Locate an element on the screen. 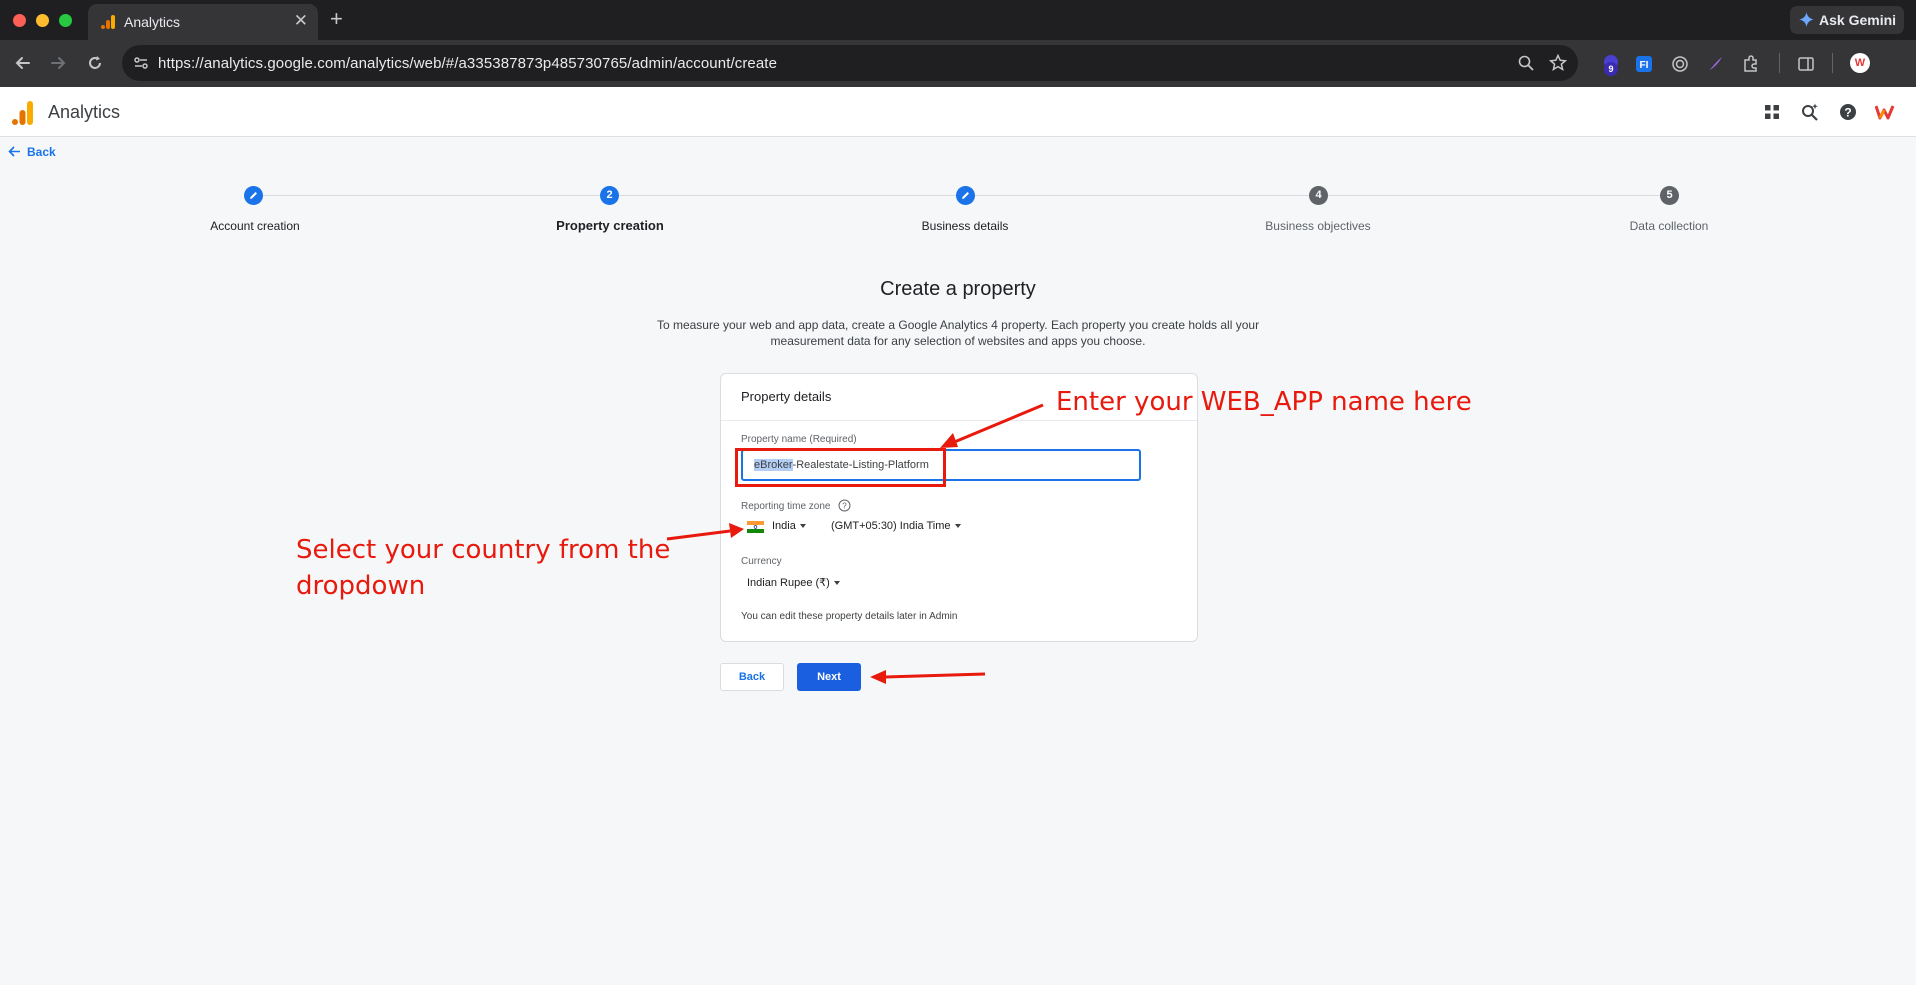 The image size is (1916, 985). new-tab-button: + is located at coordinates (336, 19).